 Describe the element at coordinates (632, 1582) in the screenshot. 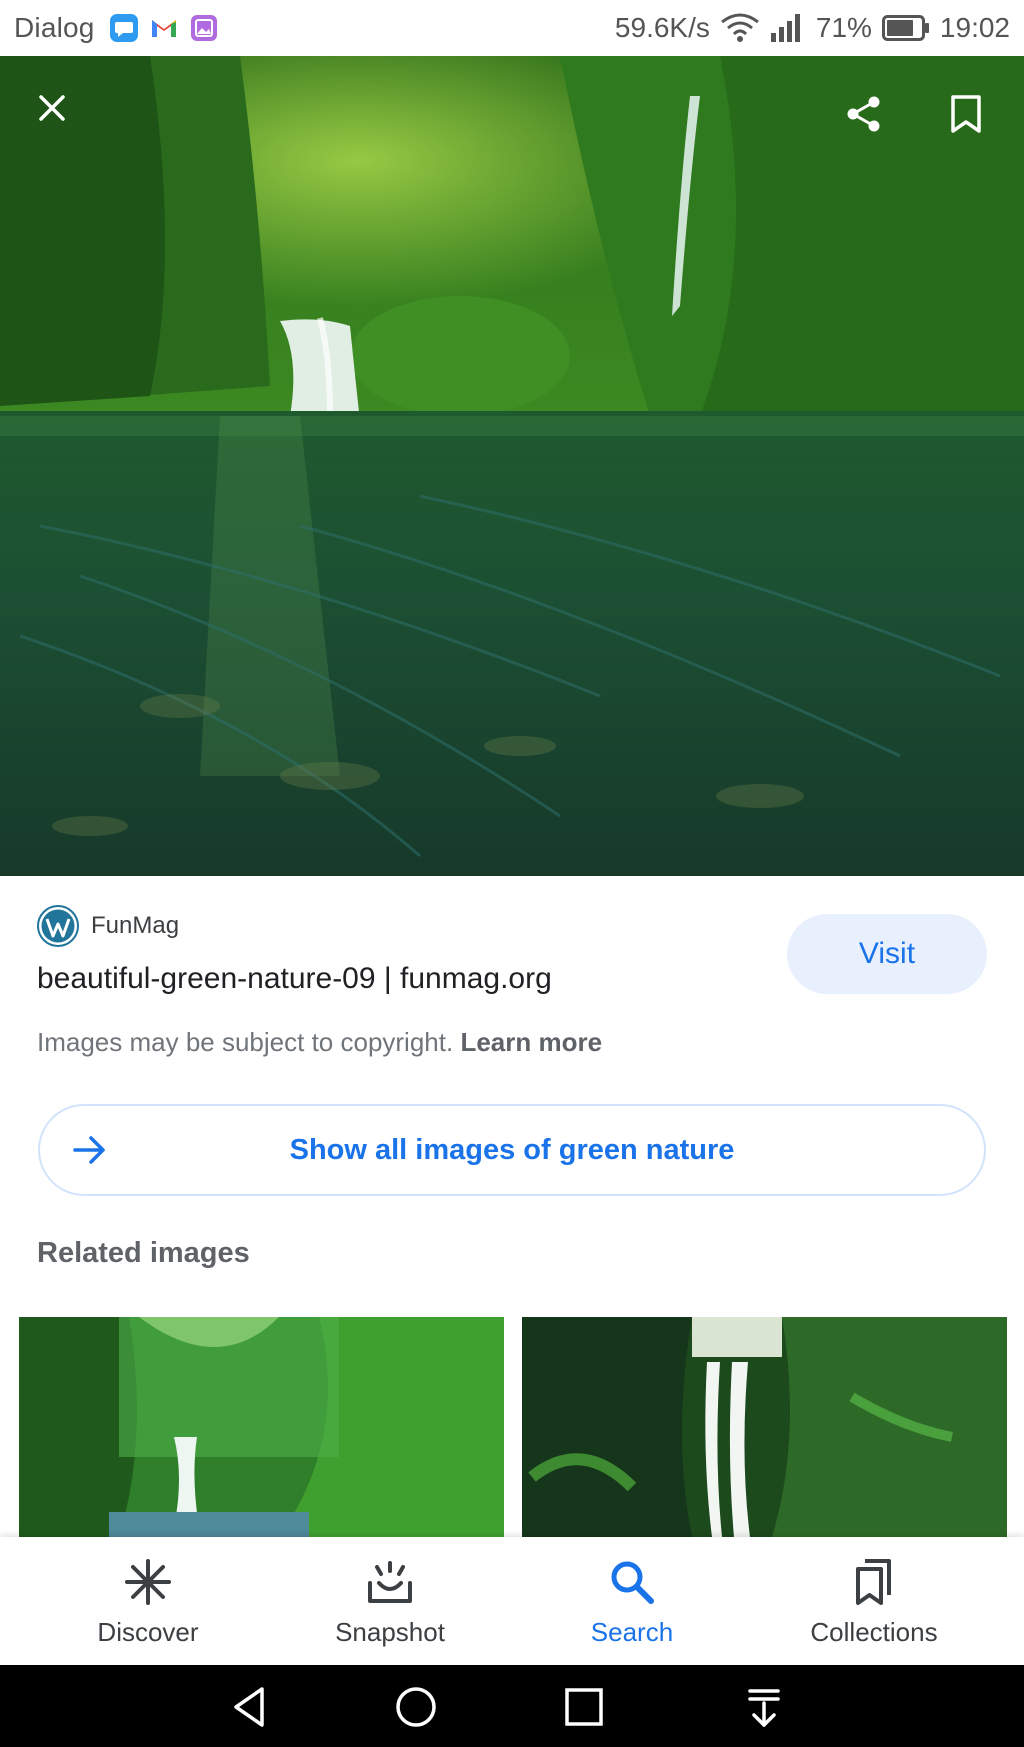

I see `search-icon` at that location.